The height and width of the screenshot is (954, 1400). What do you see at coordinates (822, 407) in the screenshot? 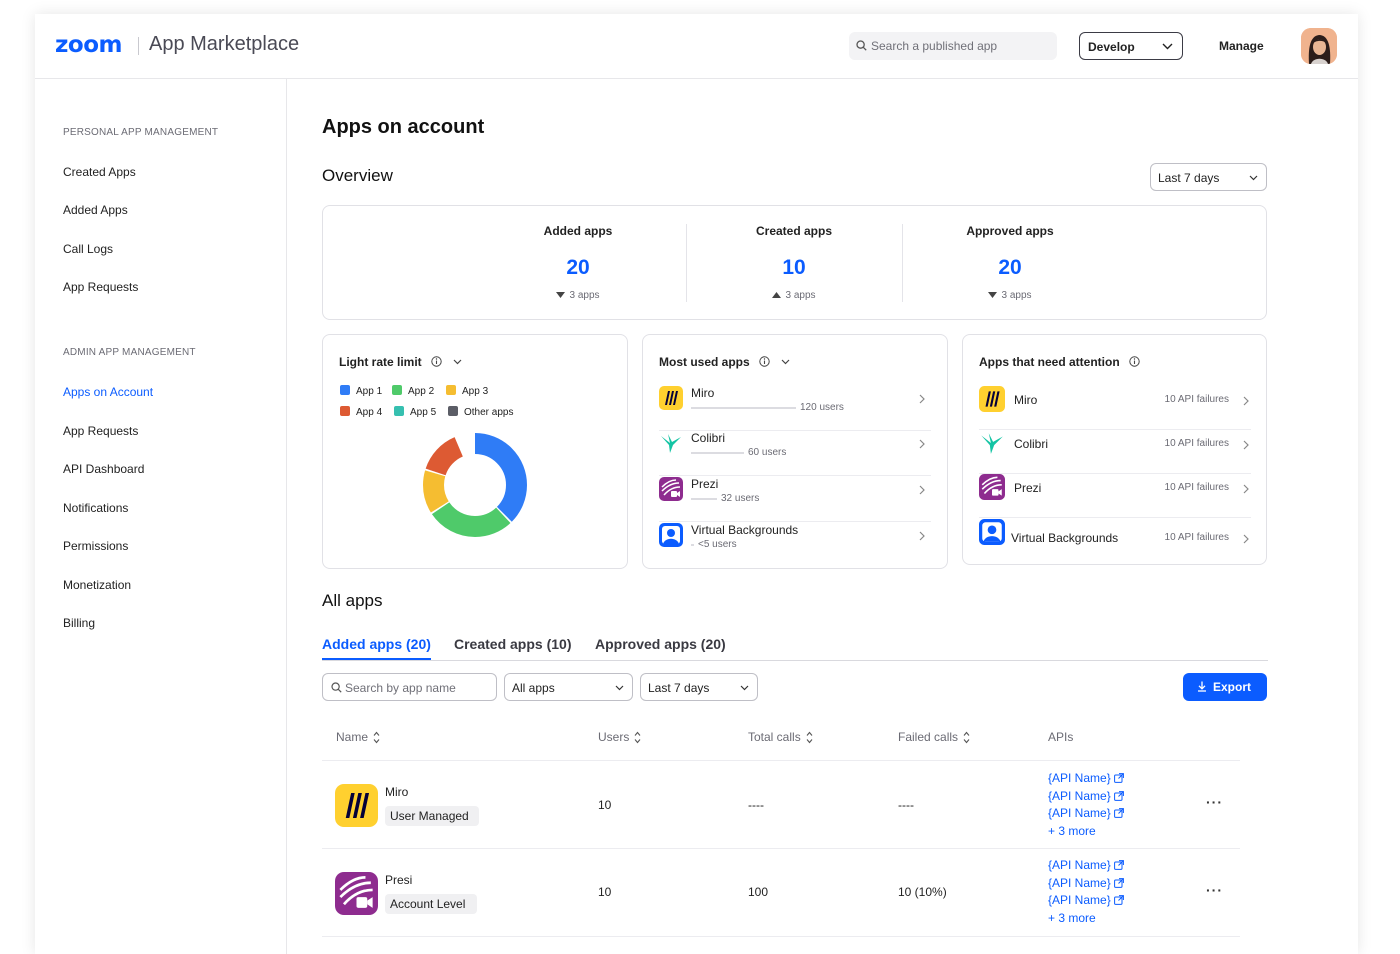
I see `usage-count: 120 users` at bounding box center [822, 407].